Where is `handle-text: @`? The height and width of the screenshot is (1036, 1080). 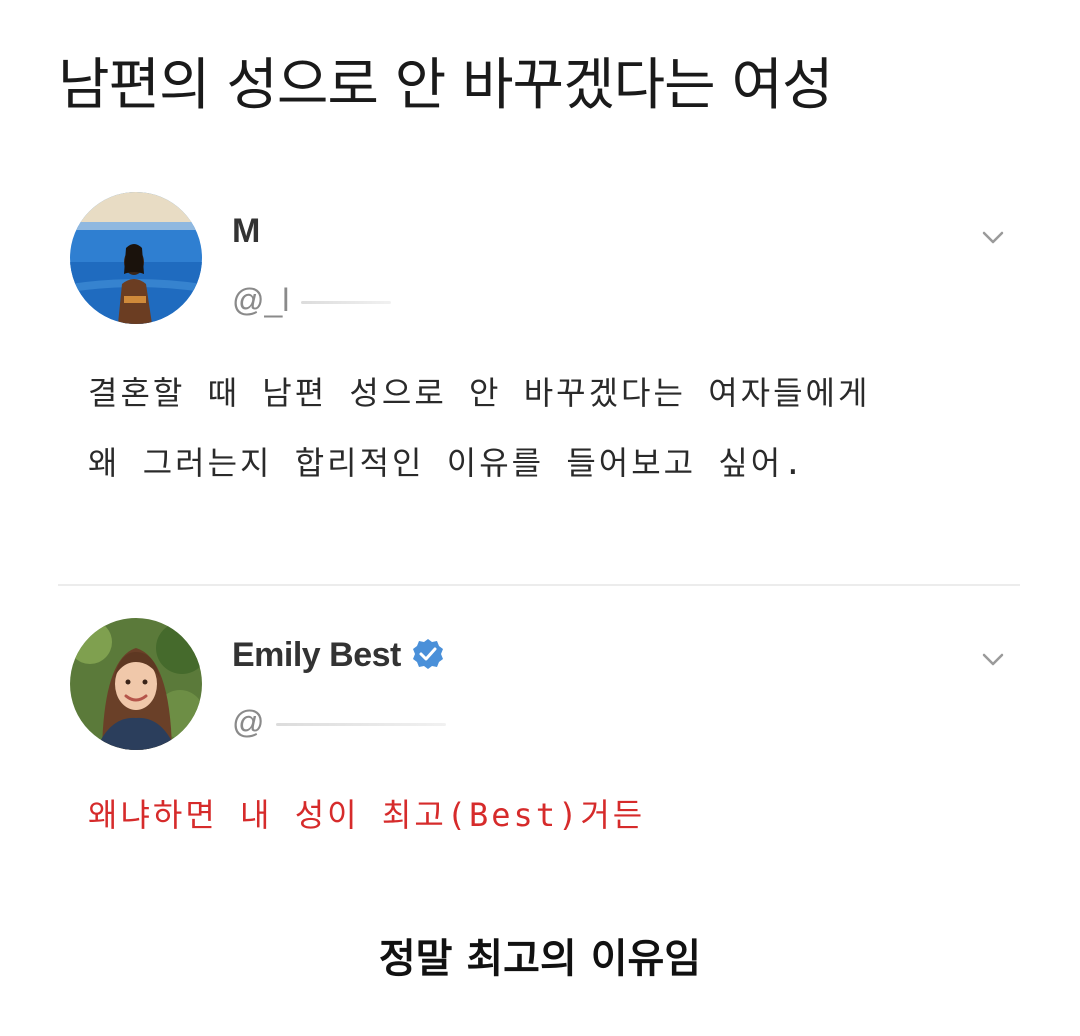 handle-text: @ is located at coordinates (248, 722).